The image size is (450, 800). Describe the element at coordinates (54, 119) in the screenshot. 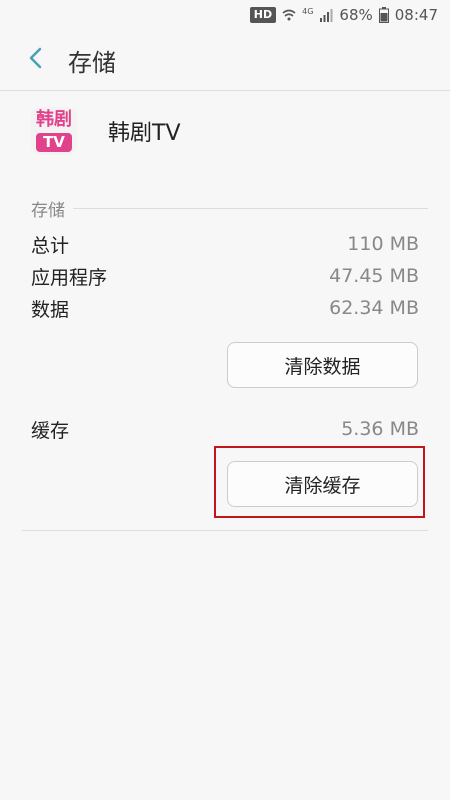

I see `app-icon-text-top: 韩剧` at that location.